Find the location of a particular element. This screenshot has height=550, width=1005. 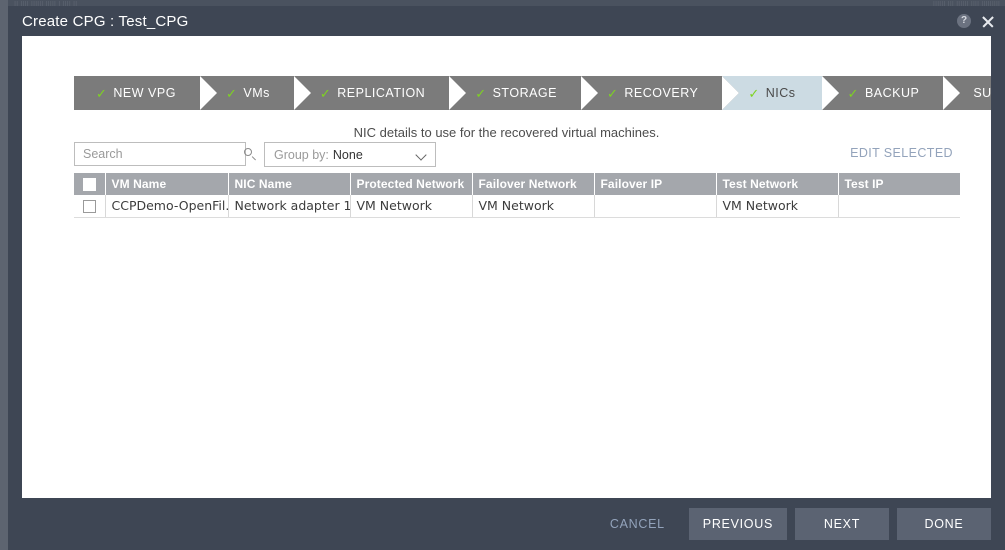

column-header-vm-name: VM Name is located at coordinates (167, 184).